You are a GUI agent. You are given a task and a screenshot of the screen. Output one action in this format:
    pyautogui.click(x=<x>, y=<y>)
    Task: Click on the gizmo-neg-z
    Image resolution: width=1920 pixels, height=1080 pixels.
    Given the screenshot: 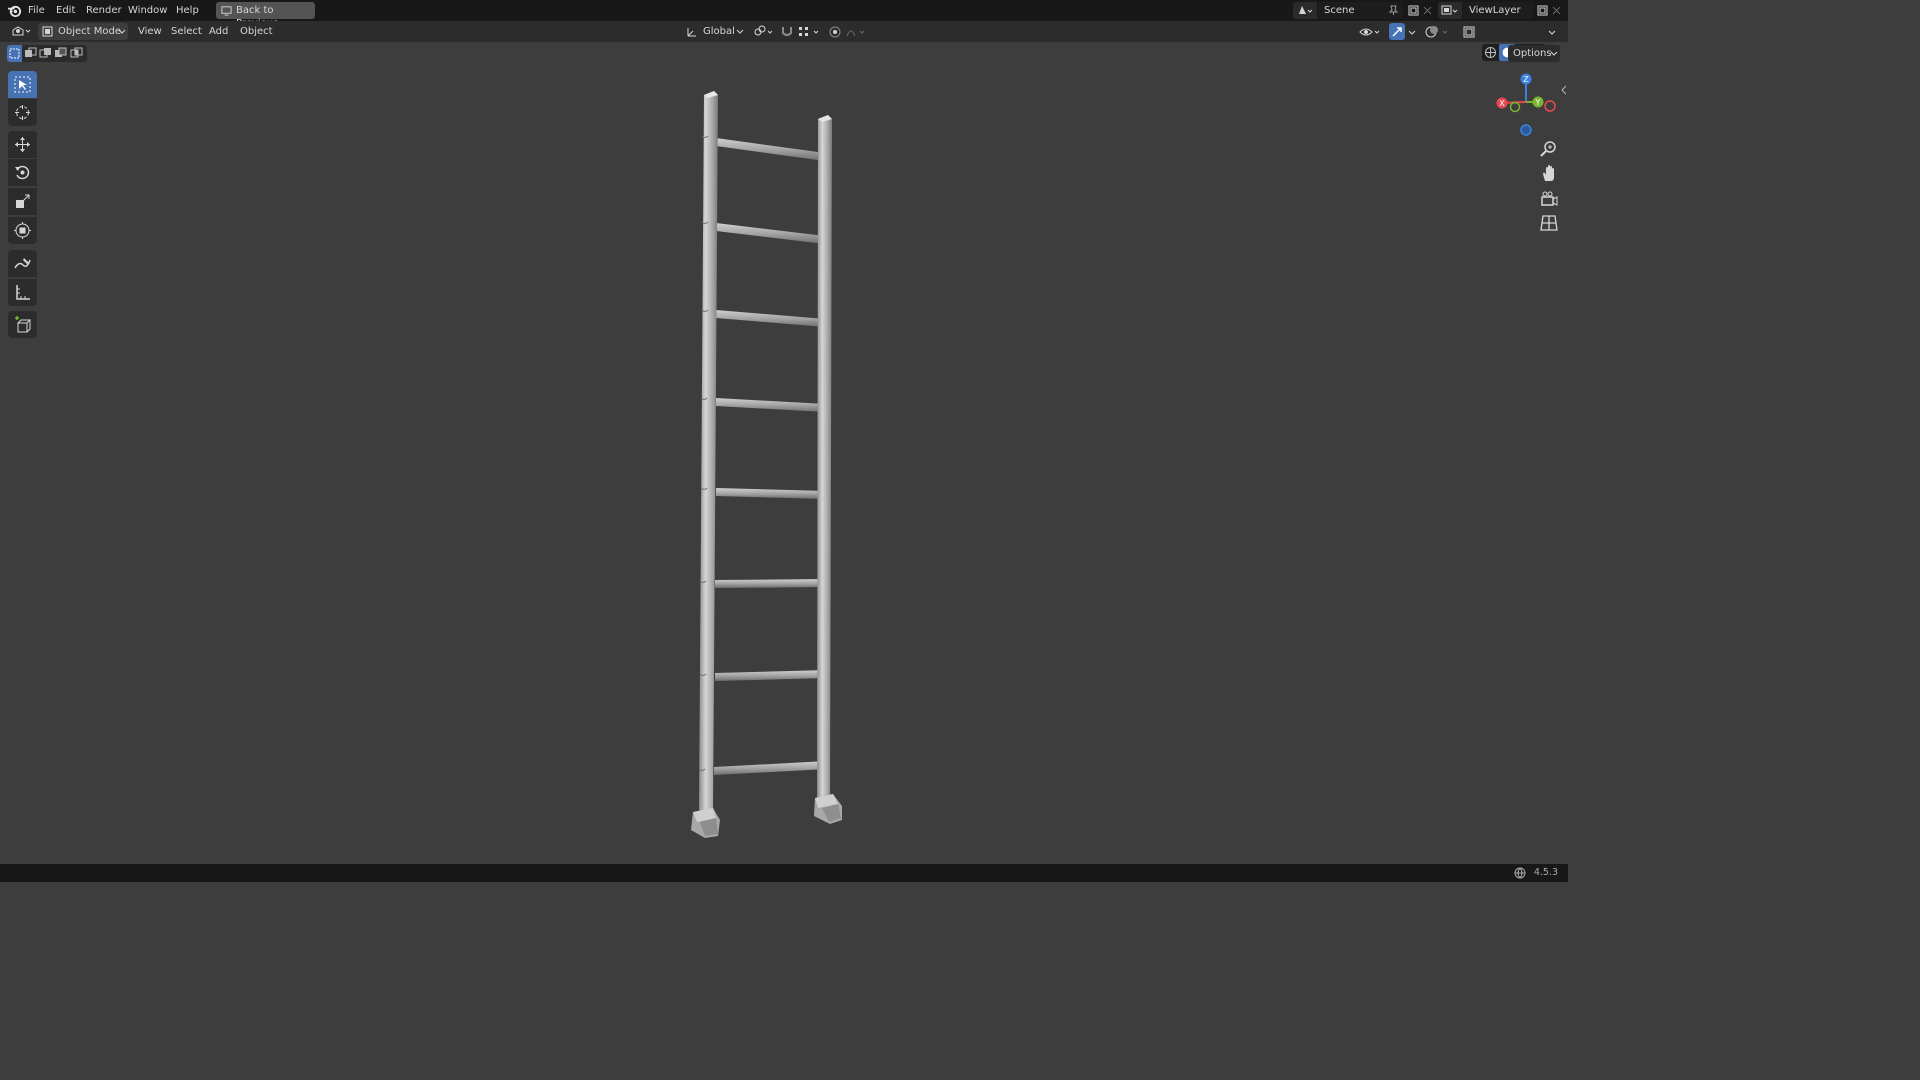 What is the action you would take?
    pyautogui.click(x=1526, y=130)
    